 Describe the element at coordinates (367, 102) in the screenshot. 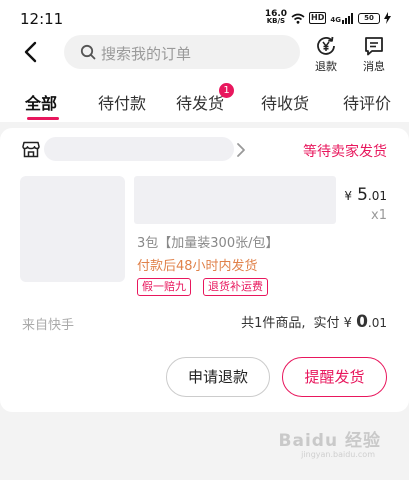

I see `tab-pending-review: 待评价` at that location.